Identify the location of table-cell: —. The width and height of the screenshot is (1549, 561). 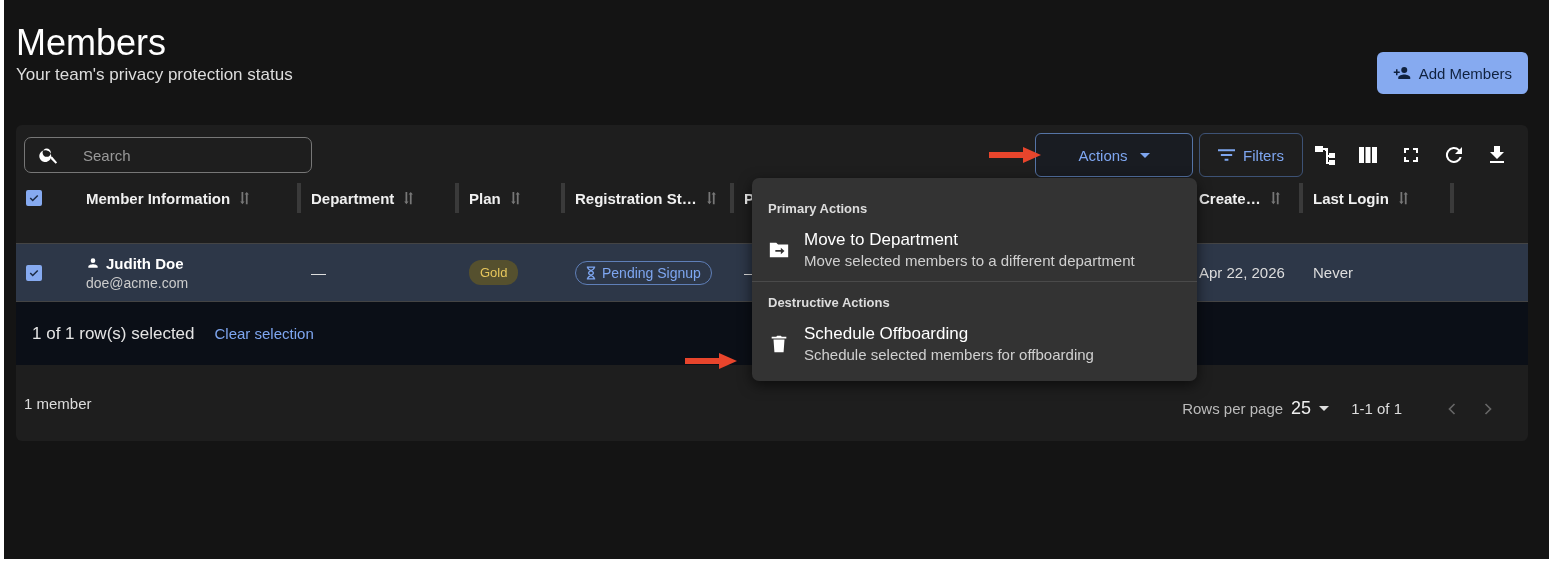
(318, 272).